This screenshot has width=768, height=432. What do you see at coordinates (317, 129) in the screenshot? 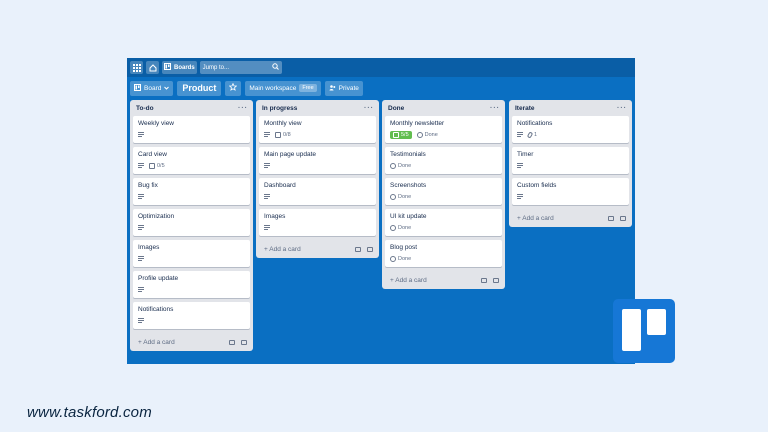
I see `card: Monthly view 0/8` at bounding box center [317, 129].